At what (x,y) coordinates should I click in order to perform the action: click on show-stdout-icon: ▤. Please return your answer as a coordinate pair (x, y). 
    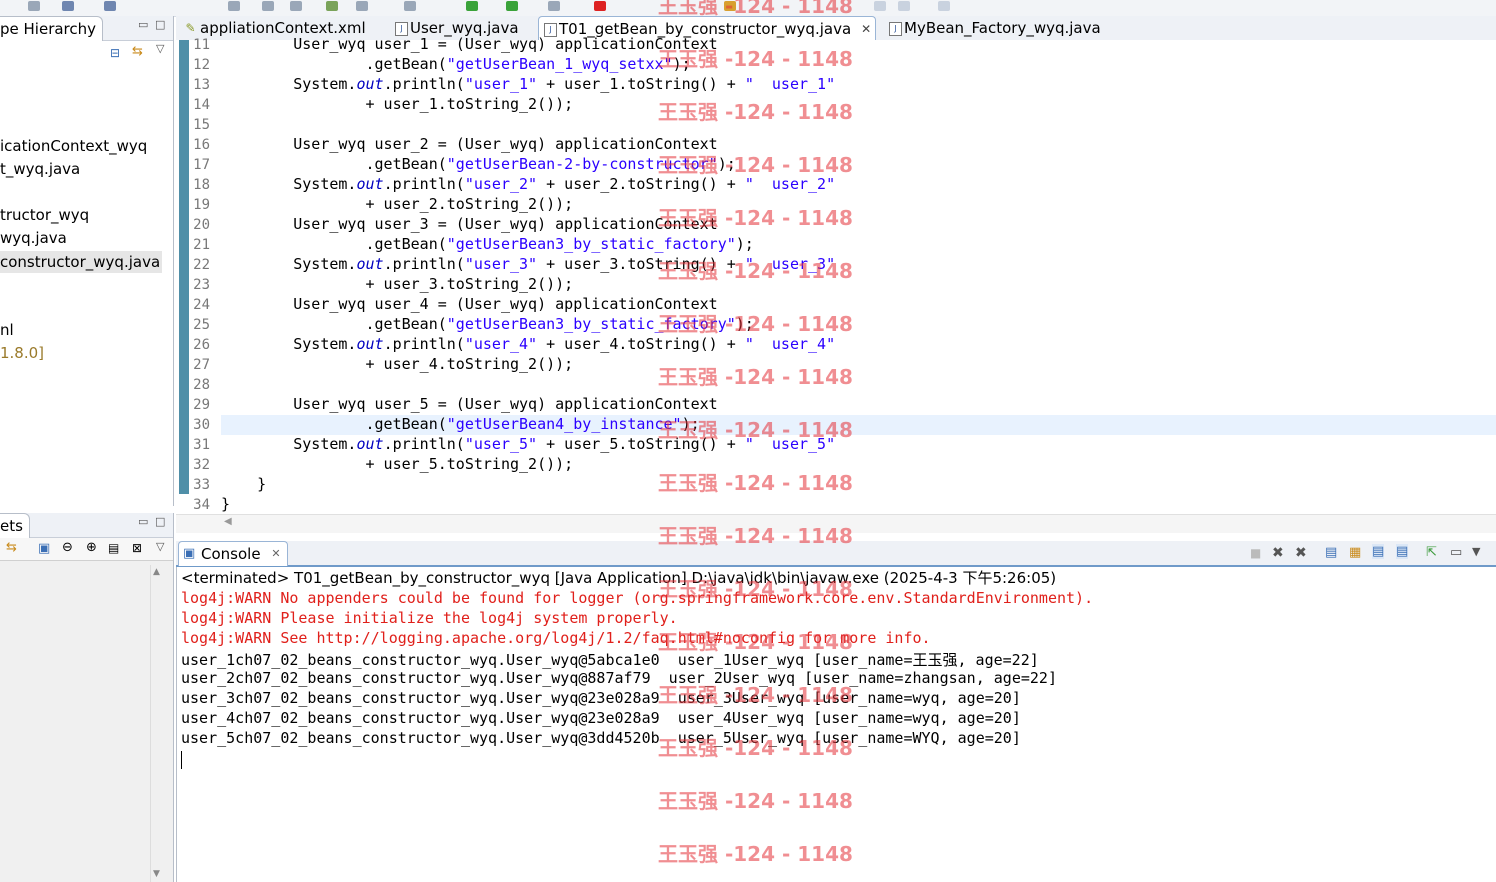
    Looking at the image, I should click on (1378, 551).